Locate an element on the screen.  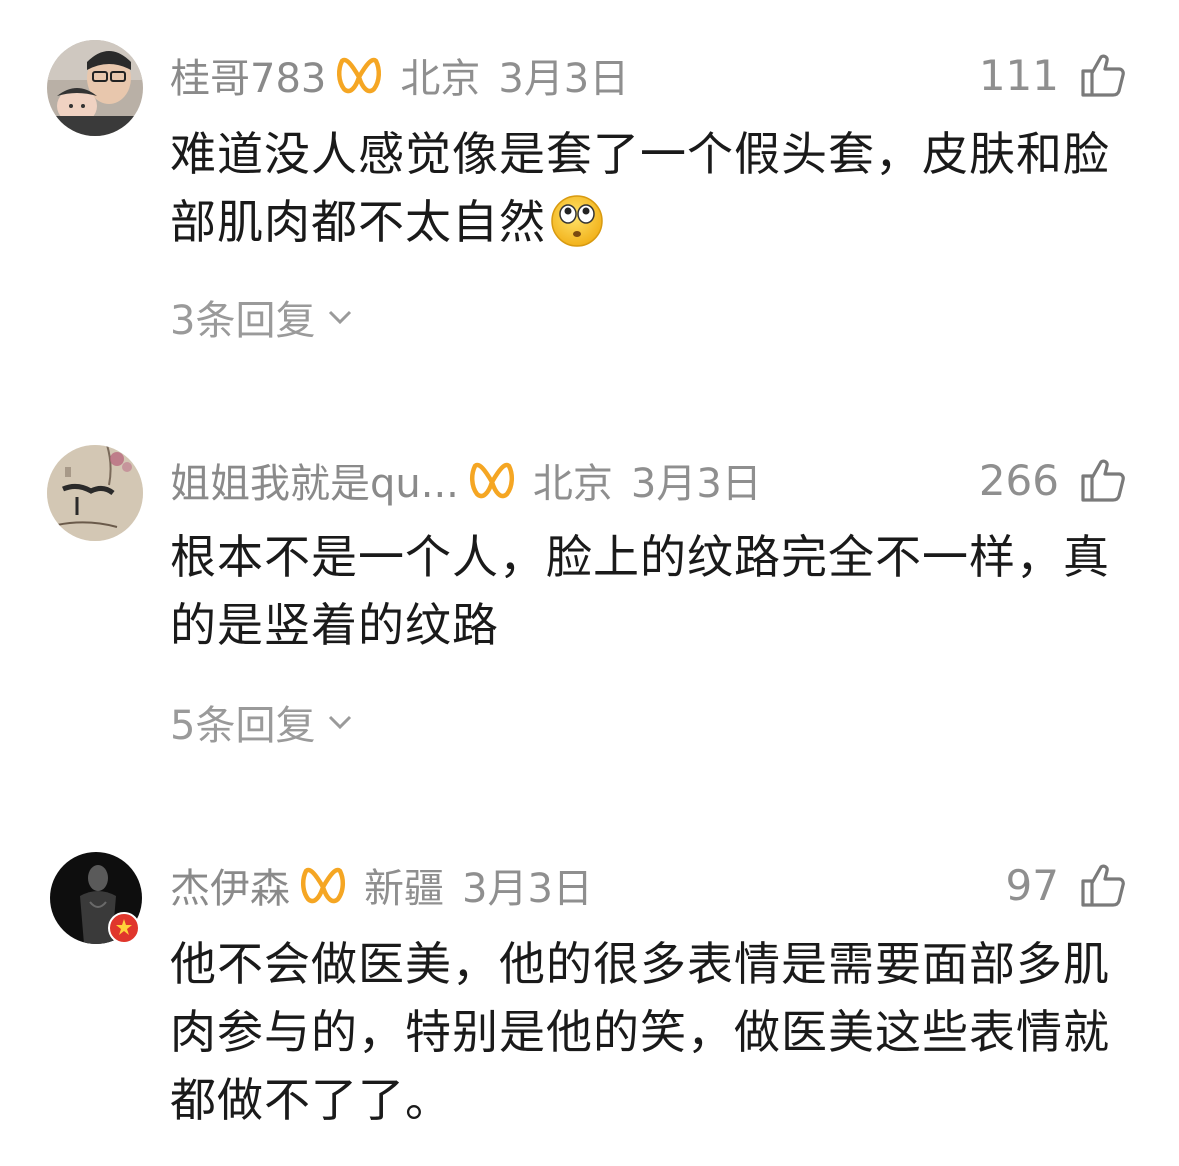
like-button: 97 is located at coordinates (1066, 885).